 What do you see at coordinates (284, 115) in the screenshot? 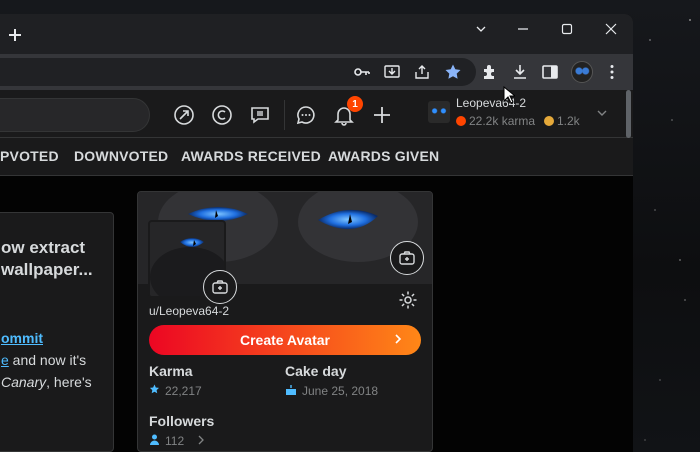
I see `header-divider` at bounding box center [284, 115].